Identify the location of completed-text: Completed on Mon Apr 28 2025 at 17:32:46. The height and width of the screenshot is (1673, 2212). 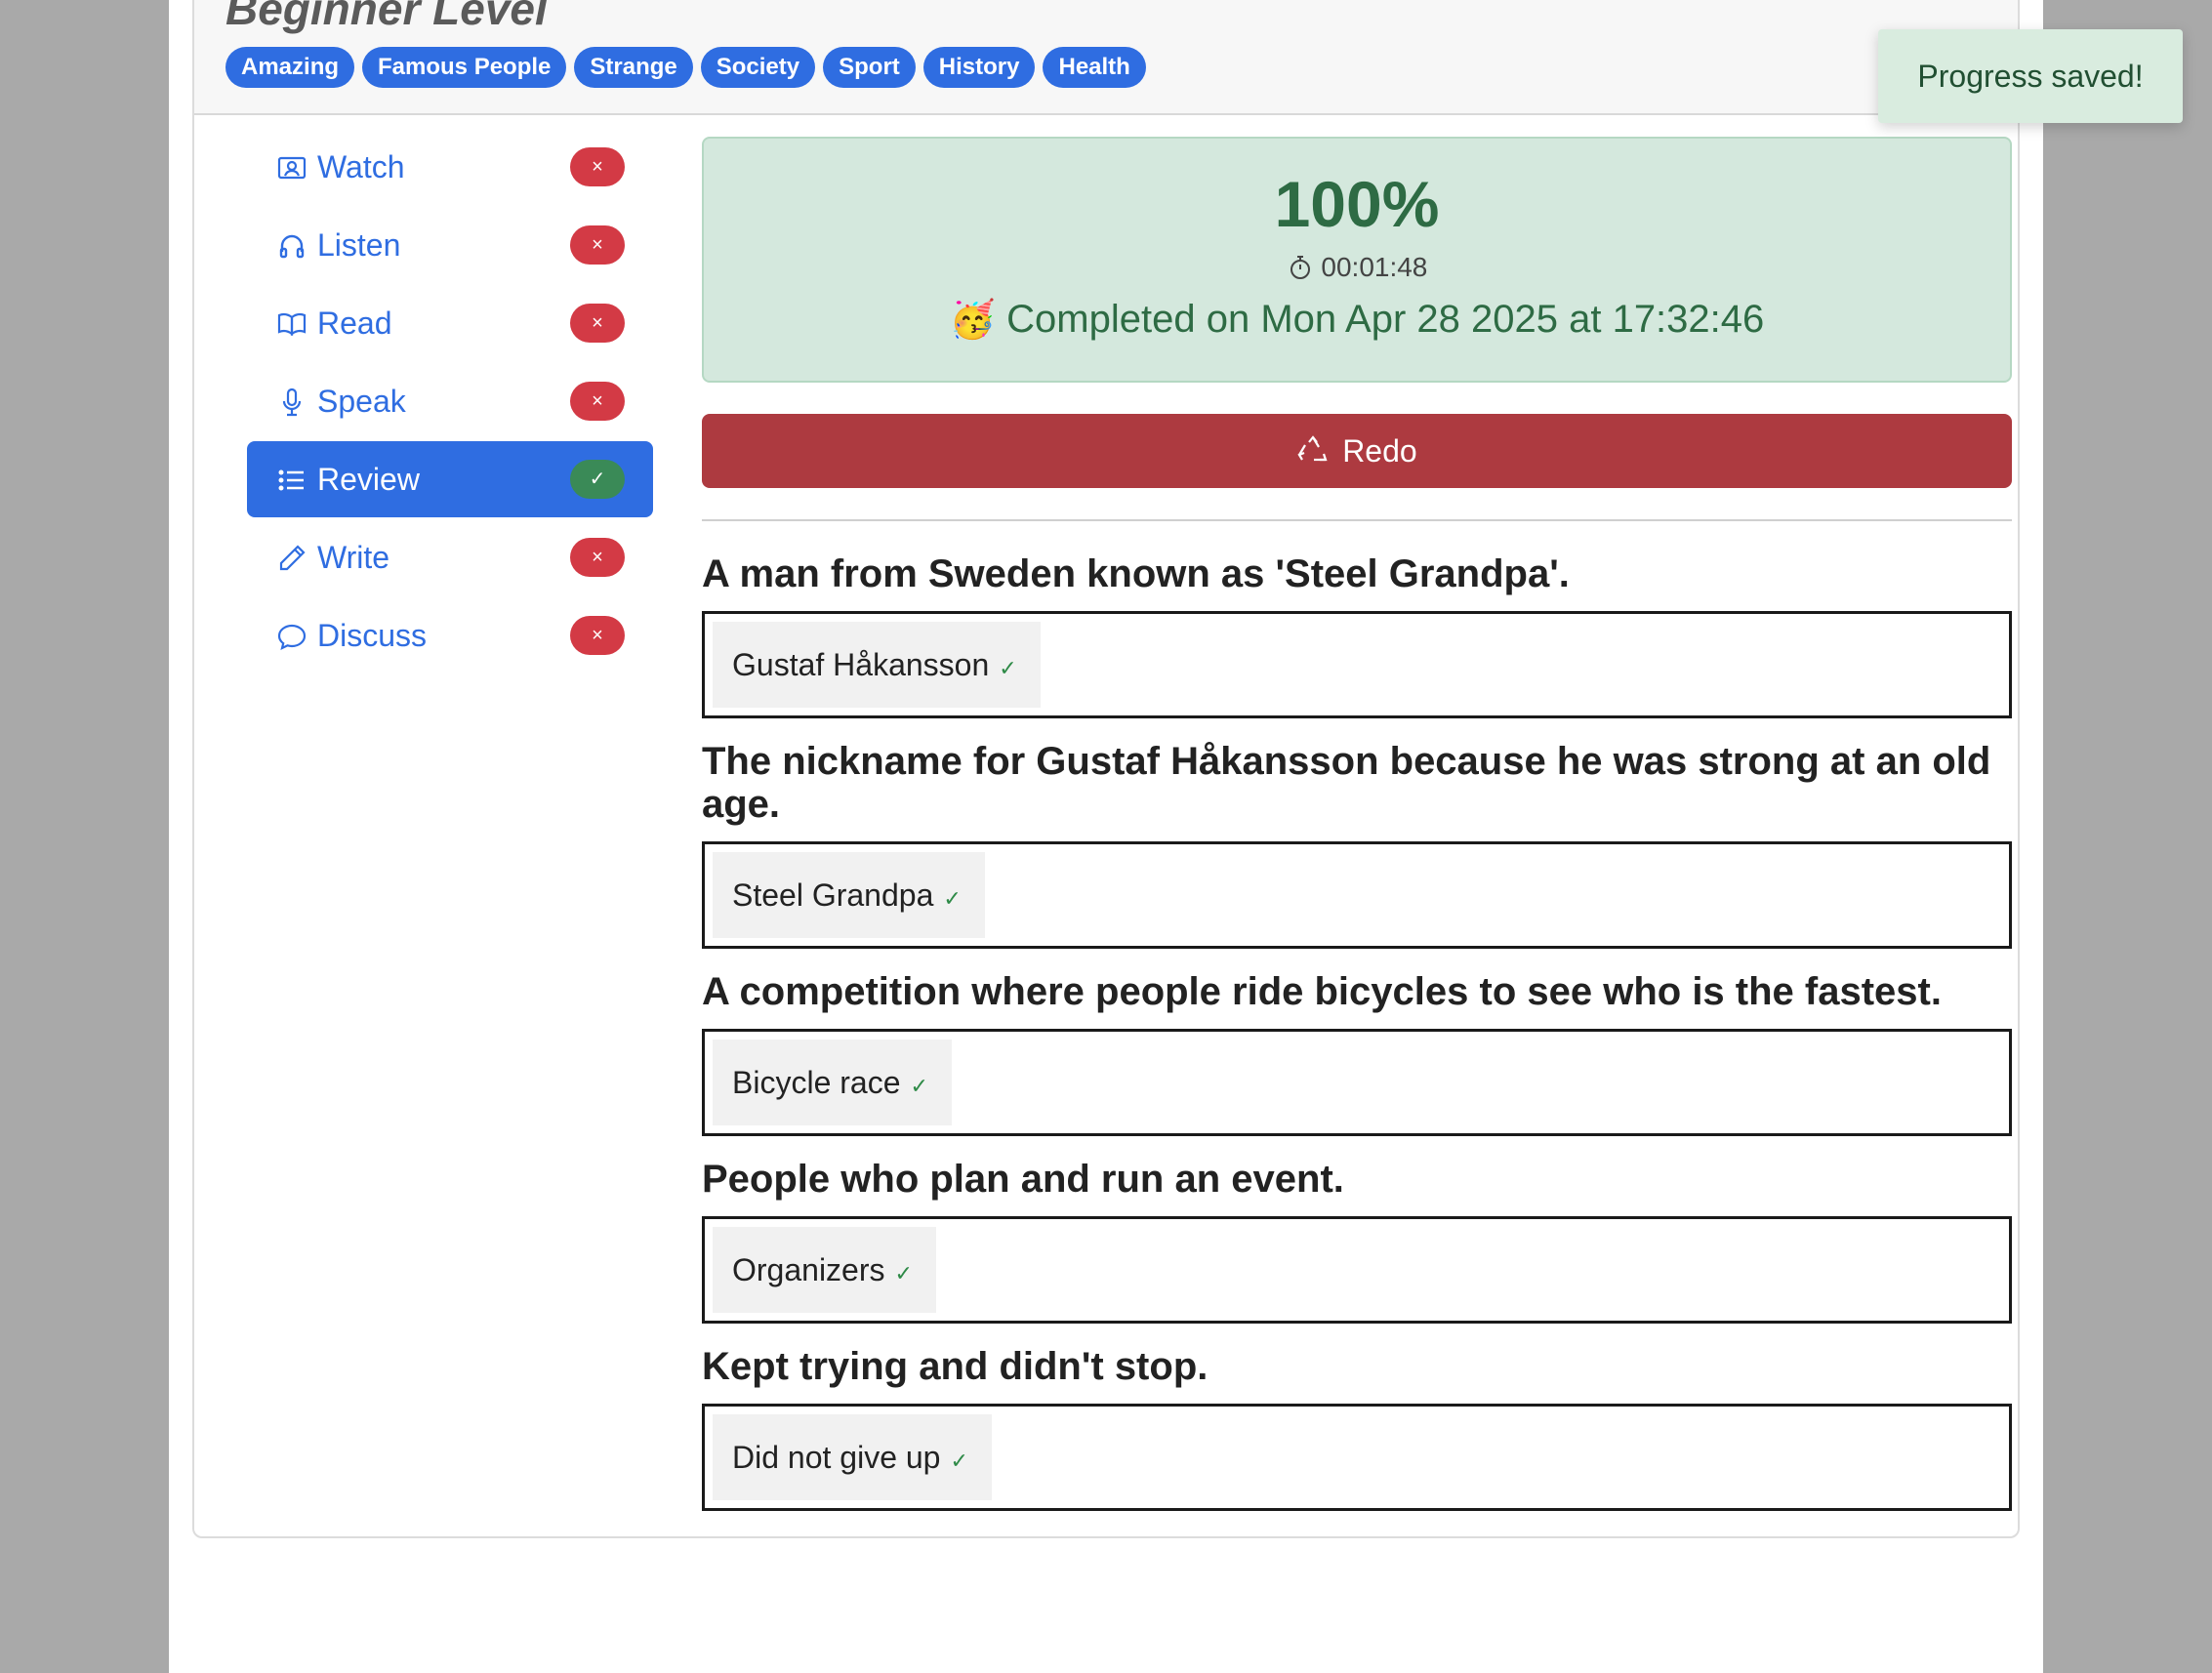
(1385, 319).